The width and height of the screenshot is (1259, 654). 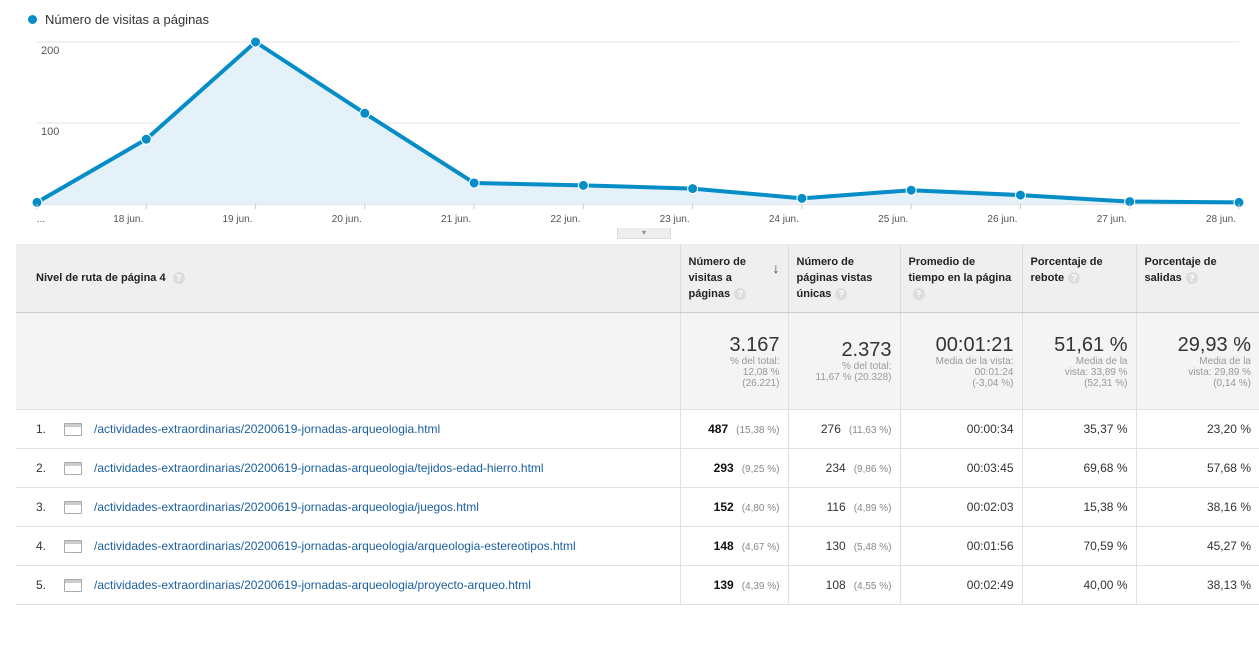 I want to click on visits-cell: 293 (9,25 %), so click(x=733, y=468).